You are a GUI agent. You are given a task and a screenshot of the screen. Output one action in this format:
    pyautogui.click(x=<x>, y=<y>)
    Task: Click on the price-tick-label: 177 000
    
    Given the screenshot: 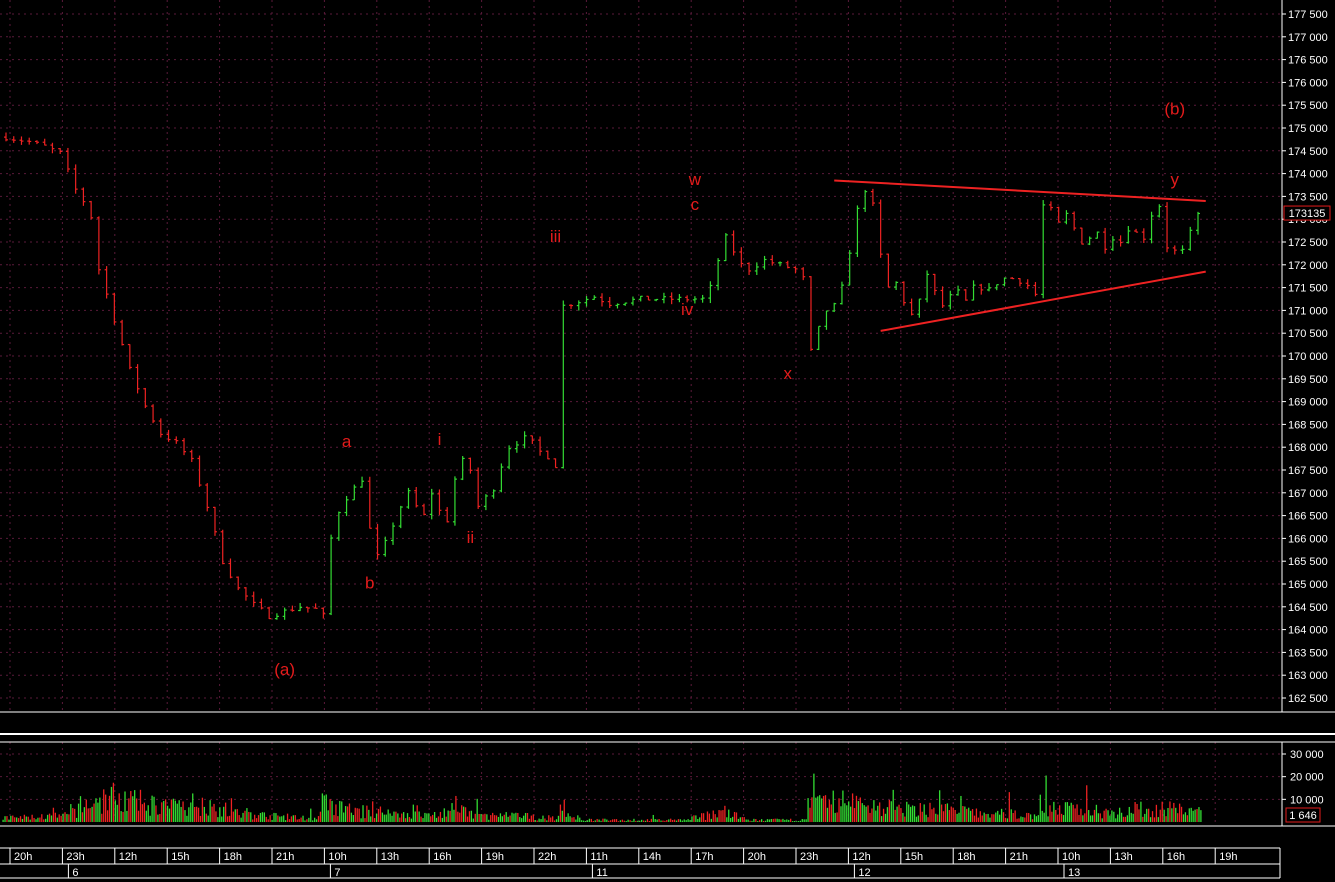 What is the action you would take?
    pyautogui.click(x=1308, y=38)
    